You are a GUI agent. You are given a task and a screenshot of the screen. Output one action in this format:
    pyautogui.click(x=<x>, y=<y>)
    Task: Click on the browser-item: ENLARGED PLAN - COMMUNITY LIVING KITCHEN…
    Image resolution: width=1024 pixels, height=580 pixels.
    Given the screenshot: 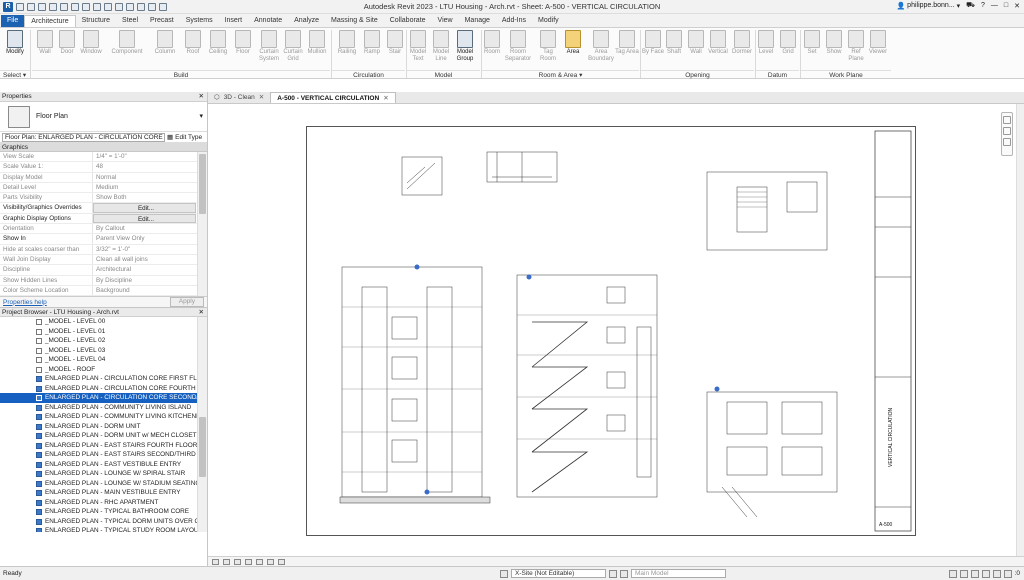 What is the action you would take?
    pyautogui.click(x=99, y=417)
    